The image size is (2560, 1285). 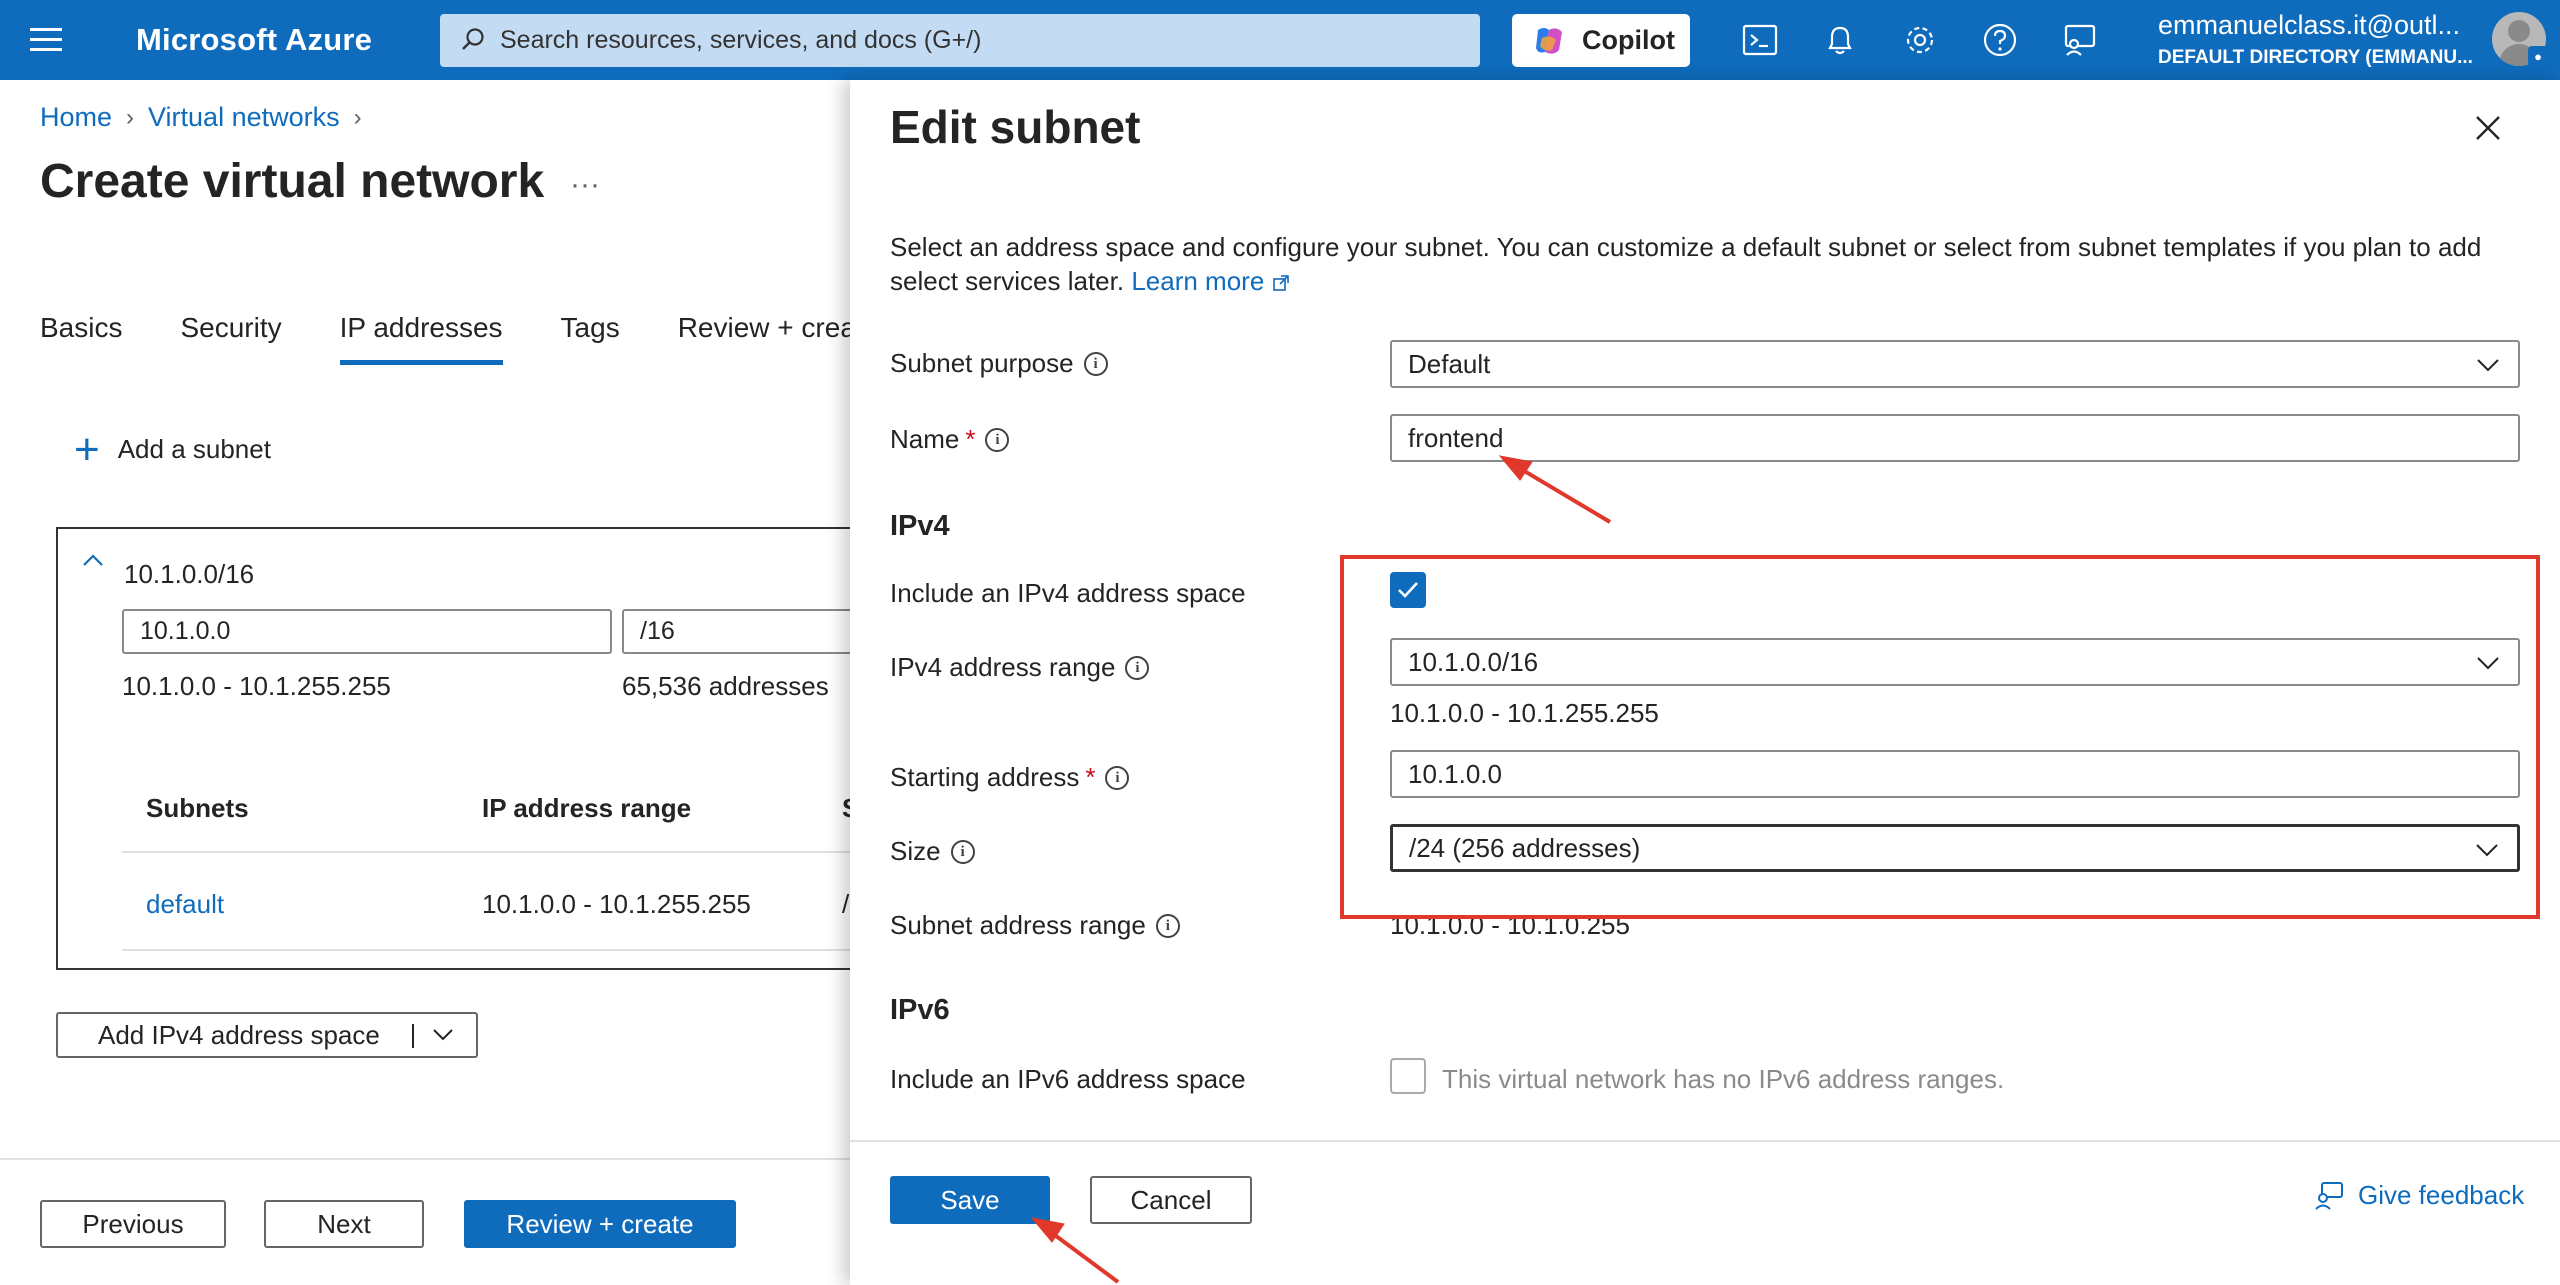 I want to click on save-button: Save, so click(x=970, y=1200).